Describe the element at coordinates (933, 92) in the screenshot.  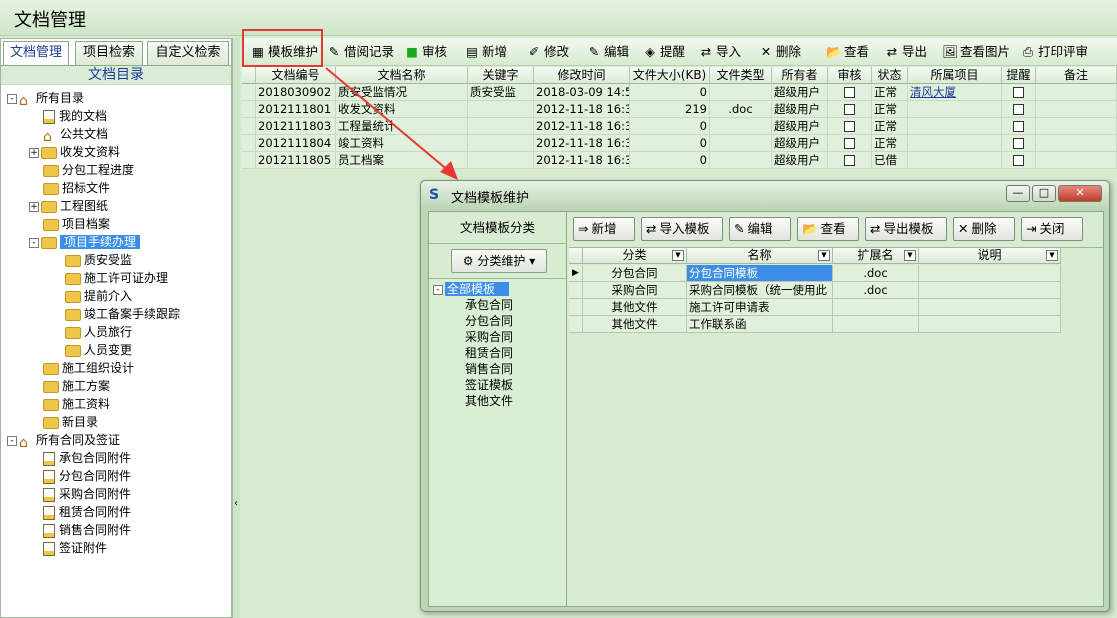
I see `cell-value: 清风大厦` at that location.